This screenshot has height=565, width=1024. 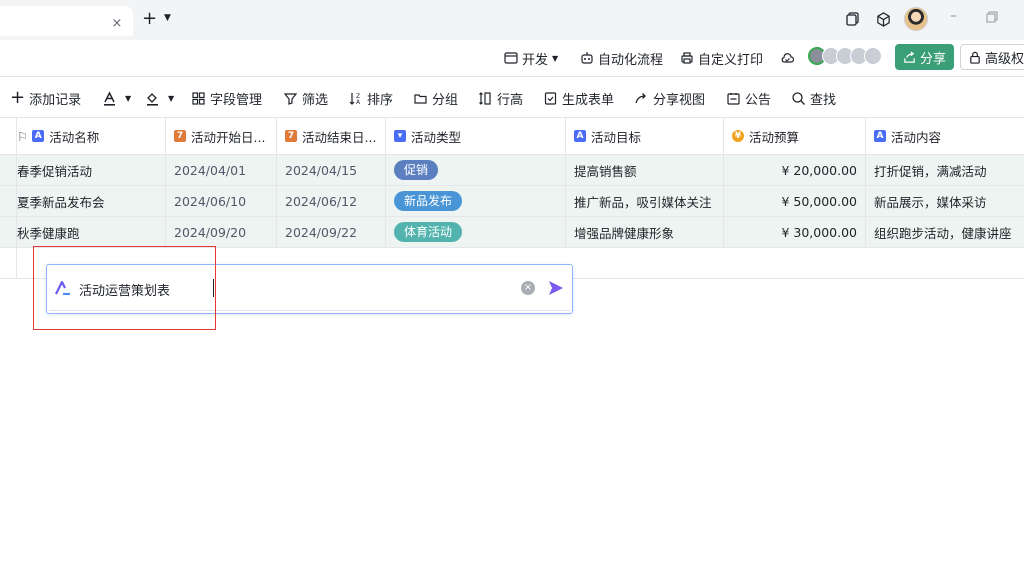 I want to click on fill-color-button: ▼, so click(x=159, y=98).